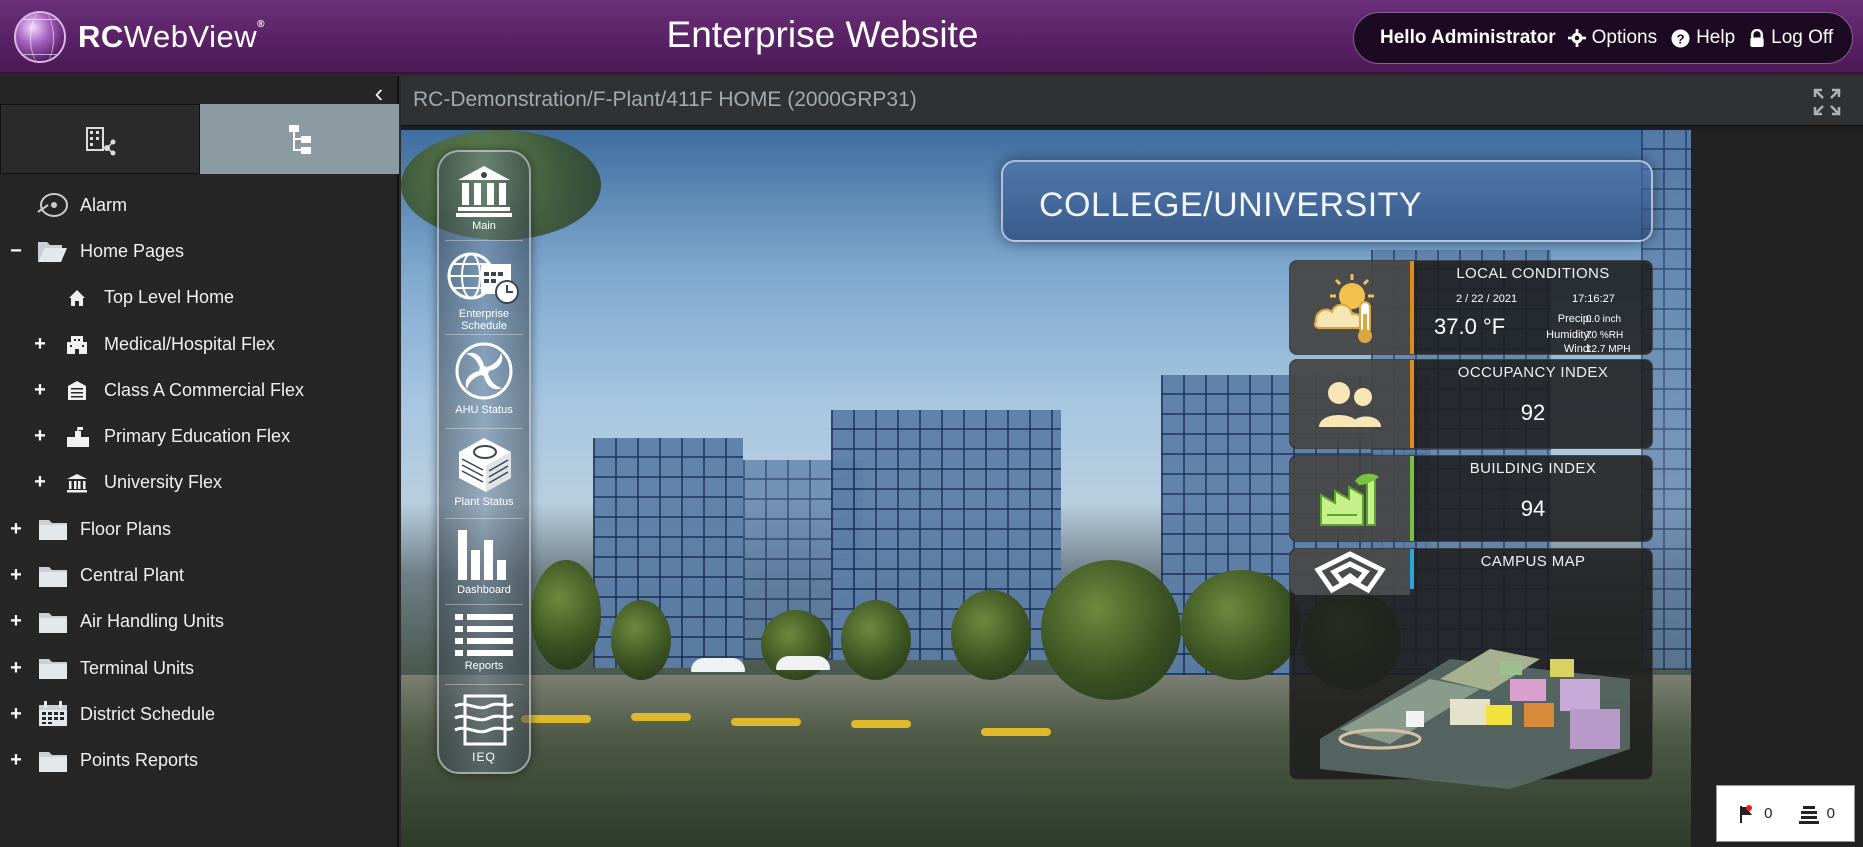  What do you see at coordinates (199, 529) in the screenshot?
I see `tree-node-floor-plans: + Floor Plans` at bounding box center [199, 529].